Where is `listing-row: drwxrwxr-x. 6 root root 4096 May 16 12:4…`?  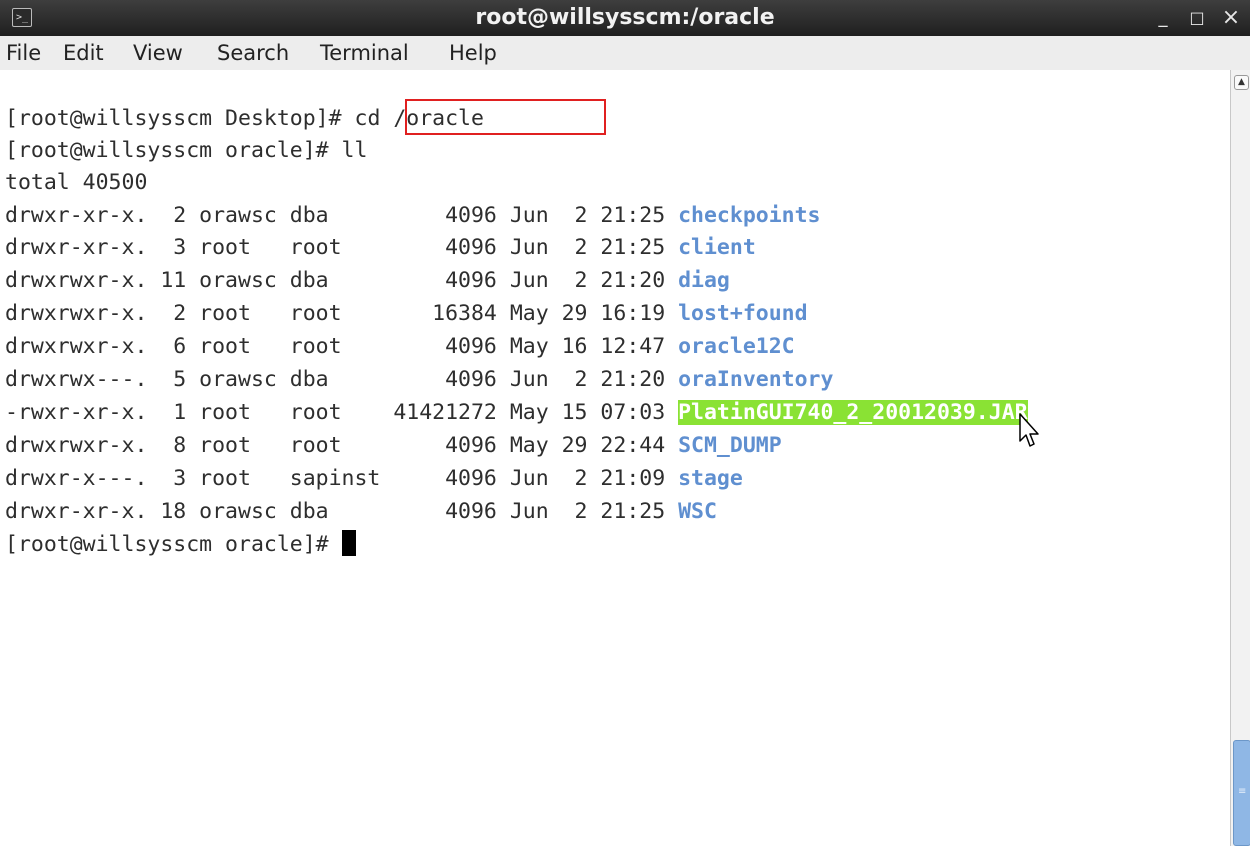
listing-row: drwxrwxr-x. 6 root root 4096 May 16 12:4… is located at coordinates (400, 347).